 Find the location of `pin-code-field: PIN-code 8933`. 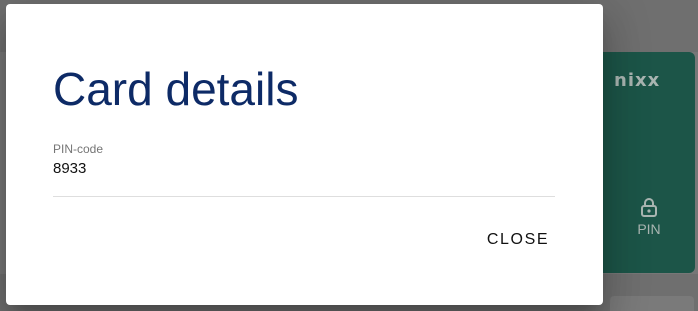

pin-code-field: PIN-code 8933 is located at coordinates (304, 169).